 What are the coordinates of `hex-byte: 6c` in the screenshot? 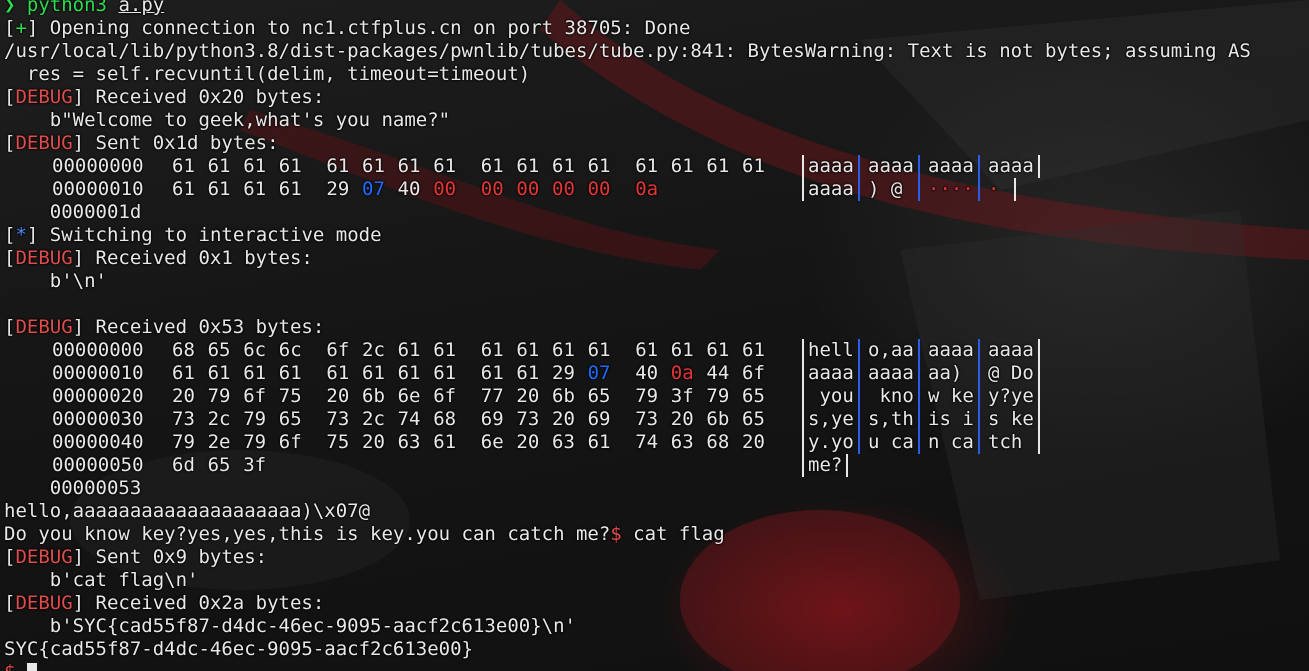 It's located at (255, 350).